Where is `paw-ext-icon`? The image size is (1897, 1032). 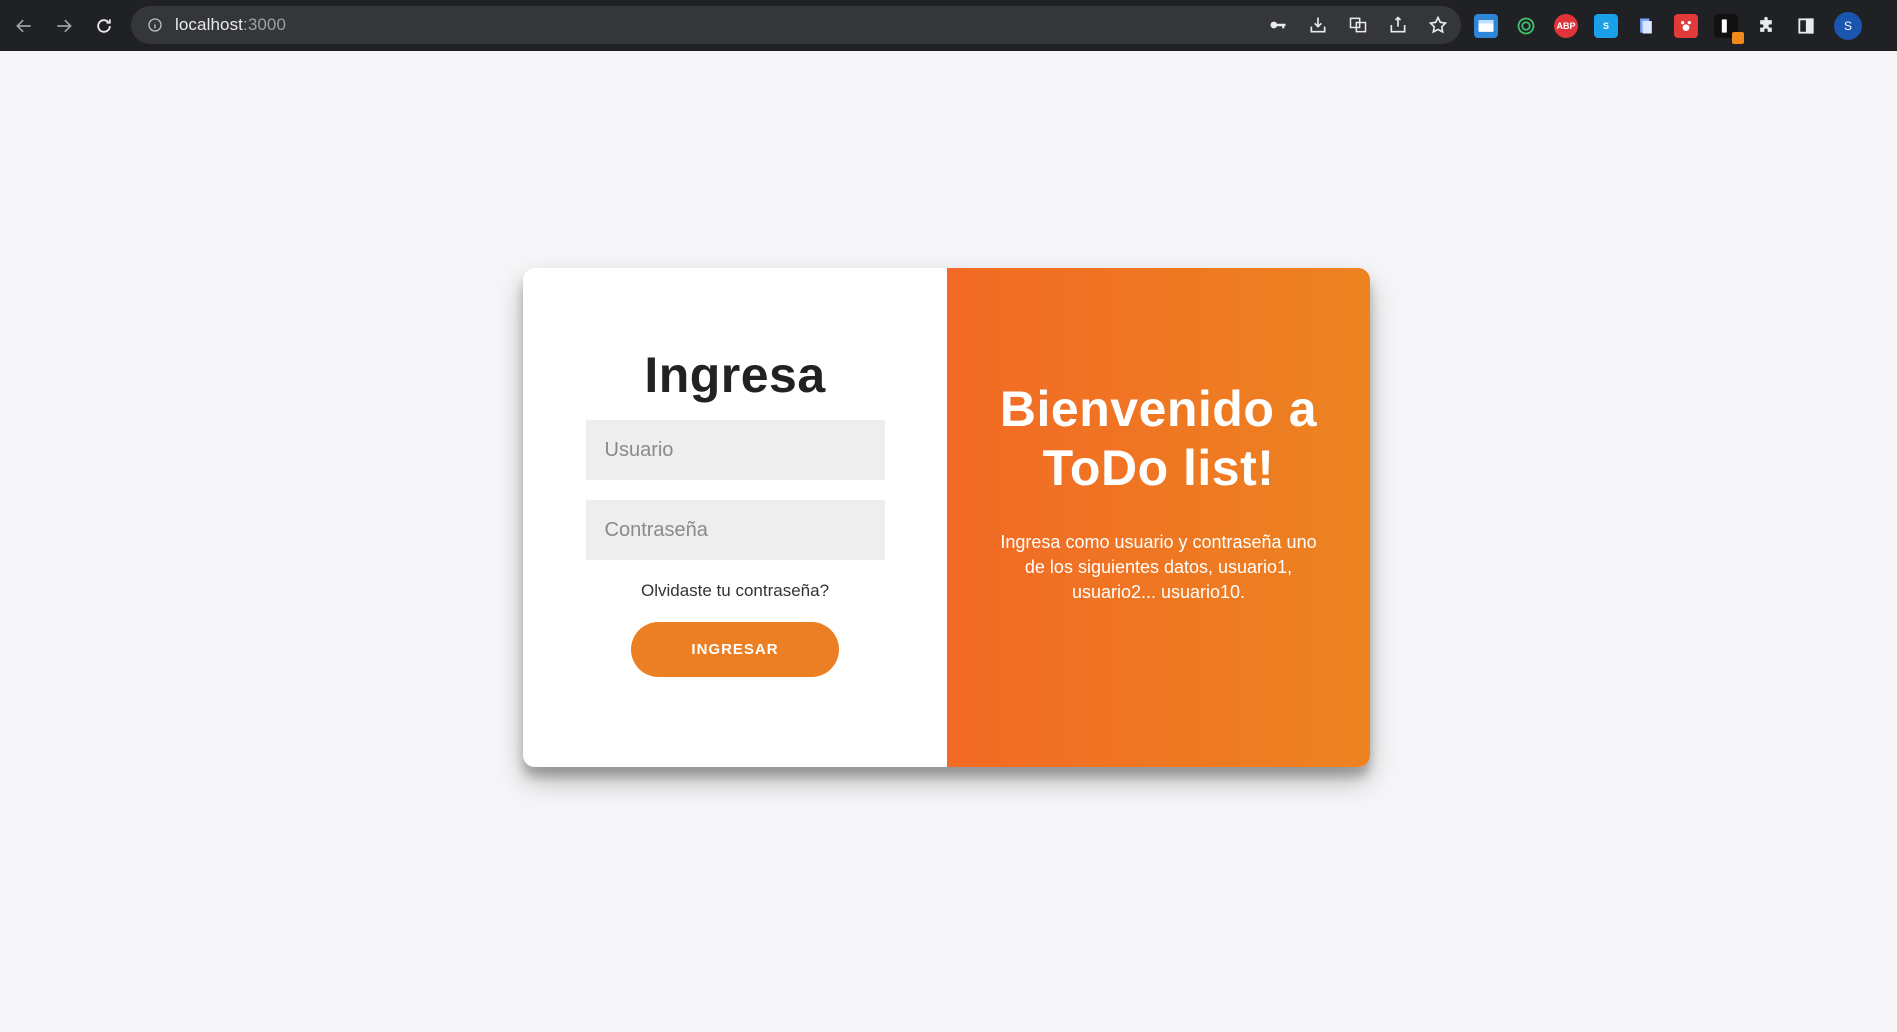
paw-ext-icon is located at coordinates (1686, 25).